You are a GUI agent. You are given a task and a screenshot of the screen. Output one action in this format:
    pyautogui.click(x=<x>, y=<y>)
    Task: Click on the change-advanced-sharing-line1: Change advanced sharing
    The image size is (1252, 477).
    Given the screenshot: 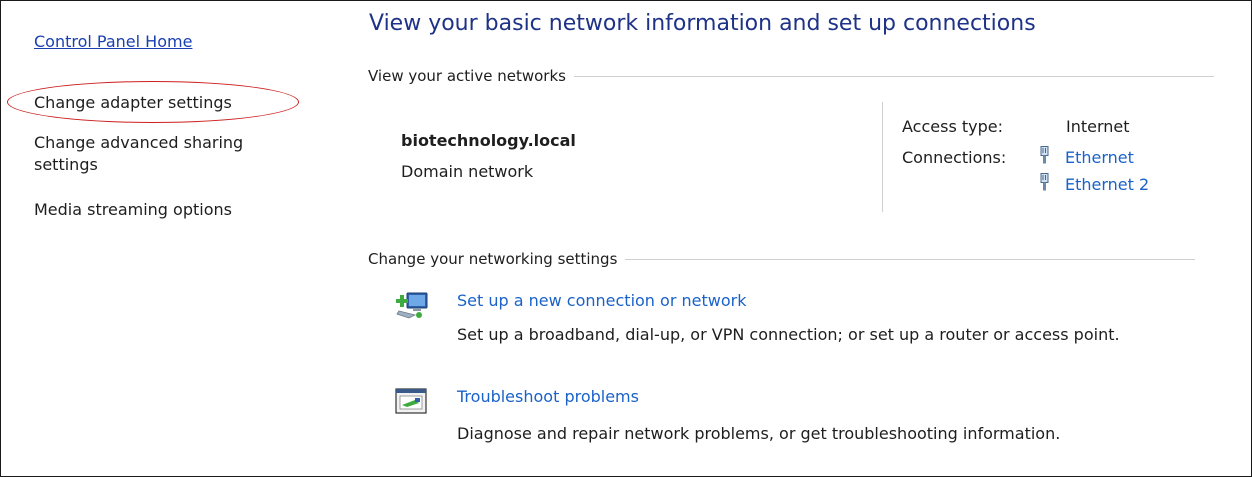 What is the action you would take?
    pyautogui.click(x=139, y=142)
    